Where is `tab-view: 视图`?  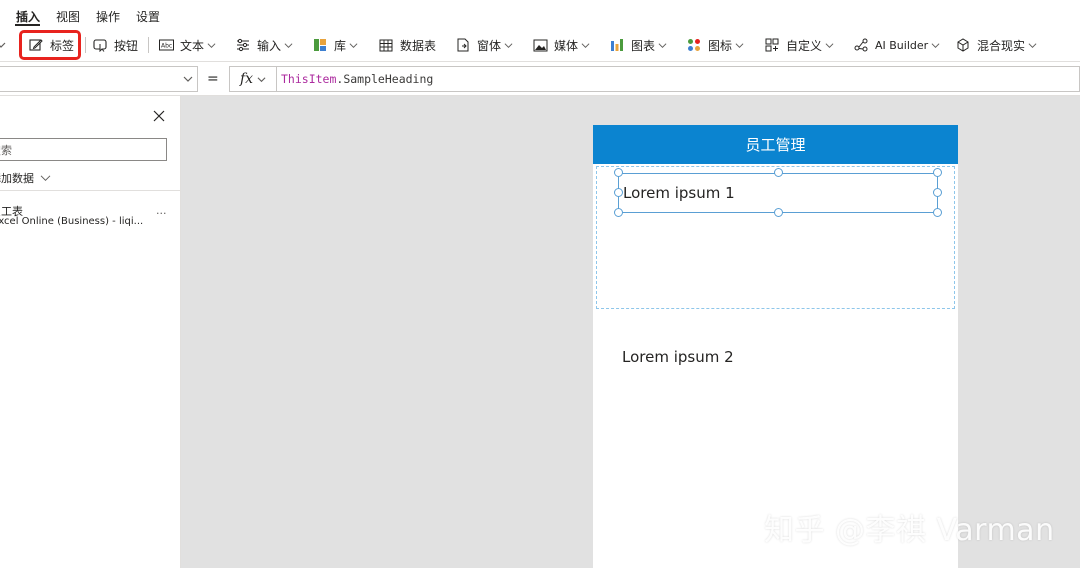
tab-view: 视图 is located at coordinates (68, 16).